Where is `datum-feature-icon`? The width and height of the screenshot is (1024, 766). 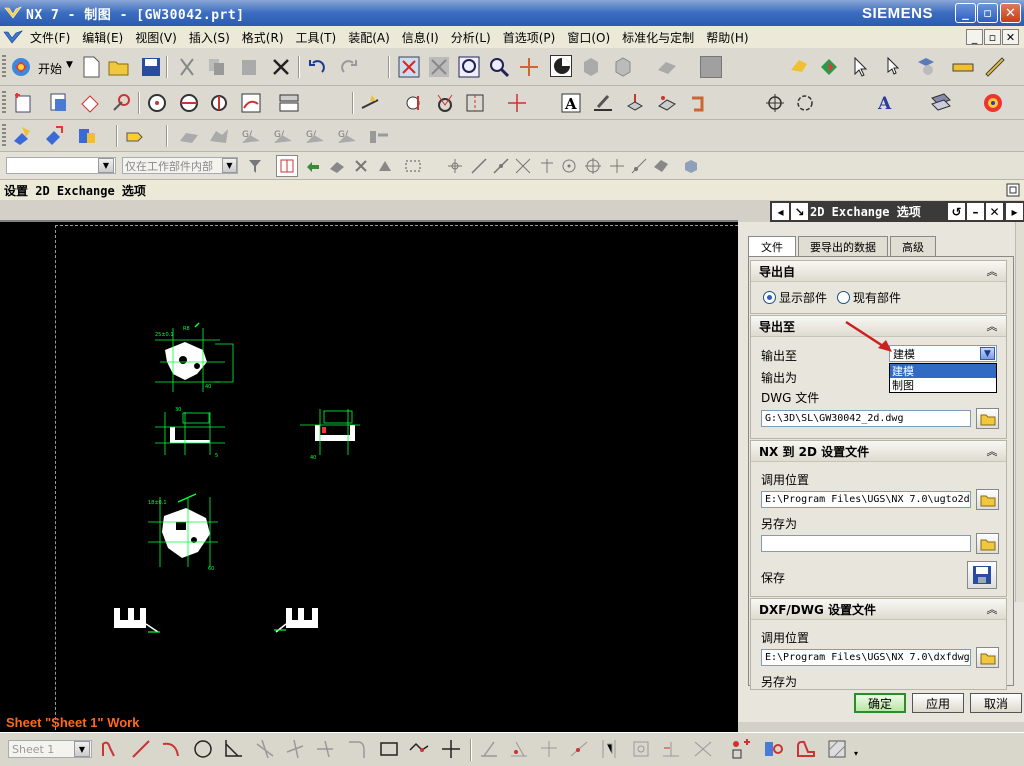 datum-feature-icon is located at coordinates (635, 103).